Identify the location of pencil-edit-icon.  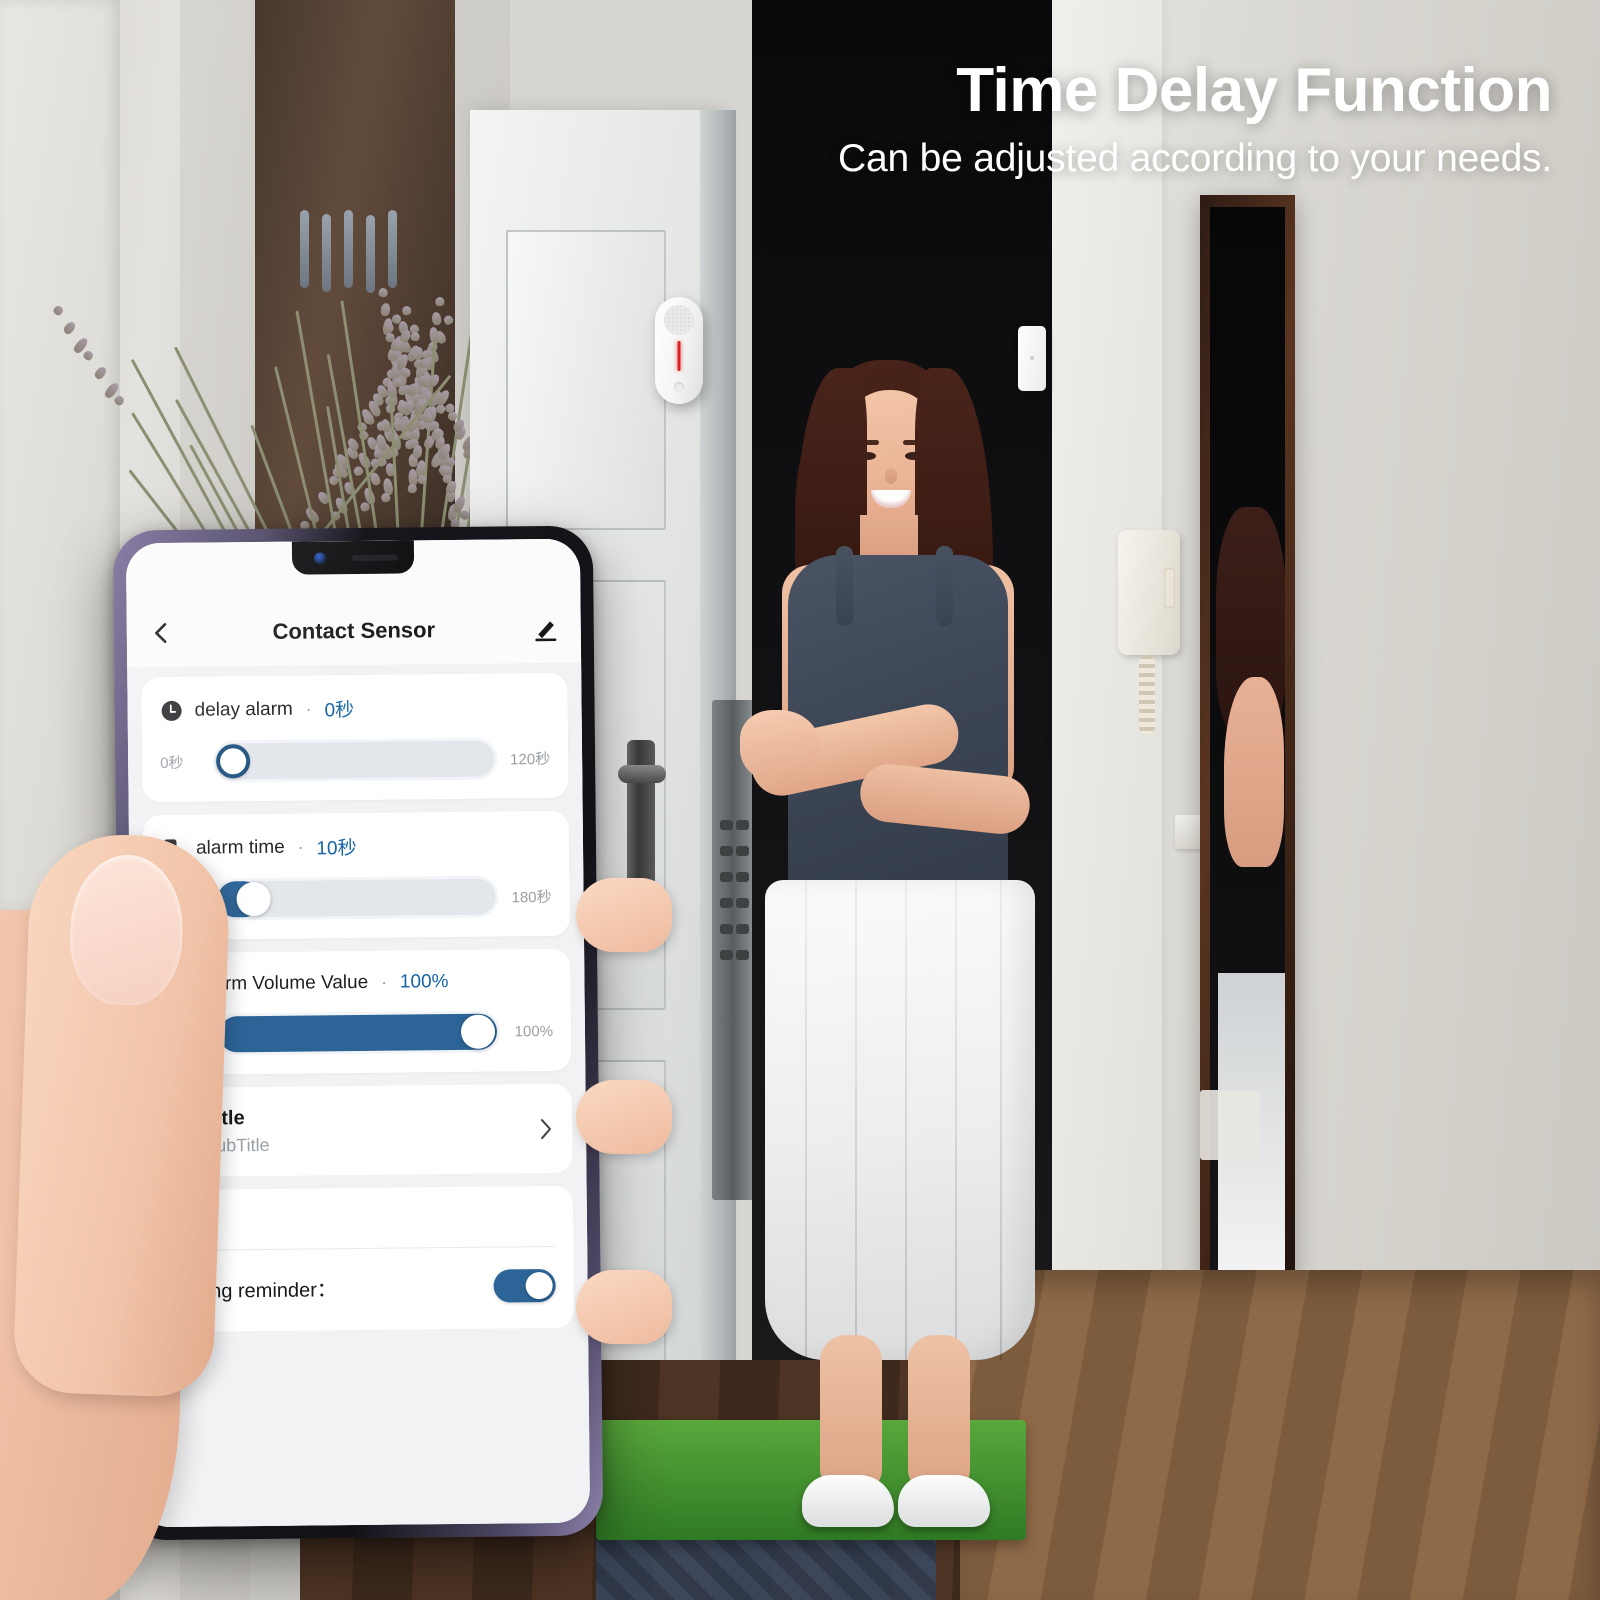
(546, 629).